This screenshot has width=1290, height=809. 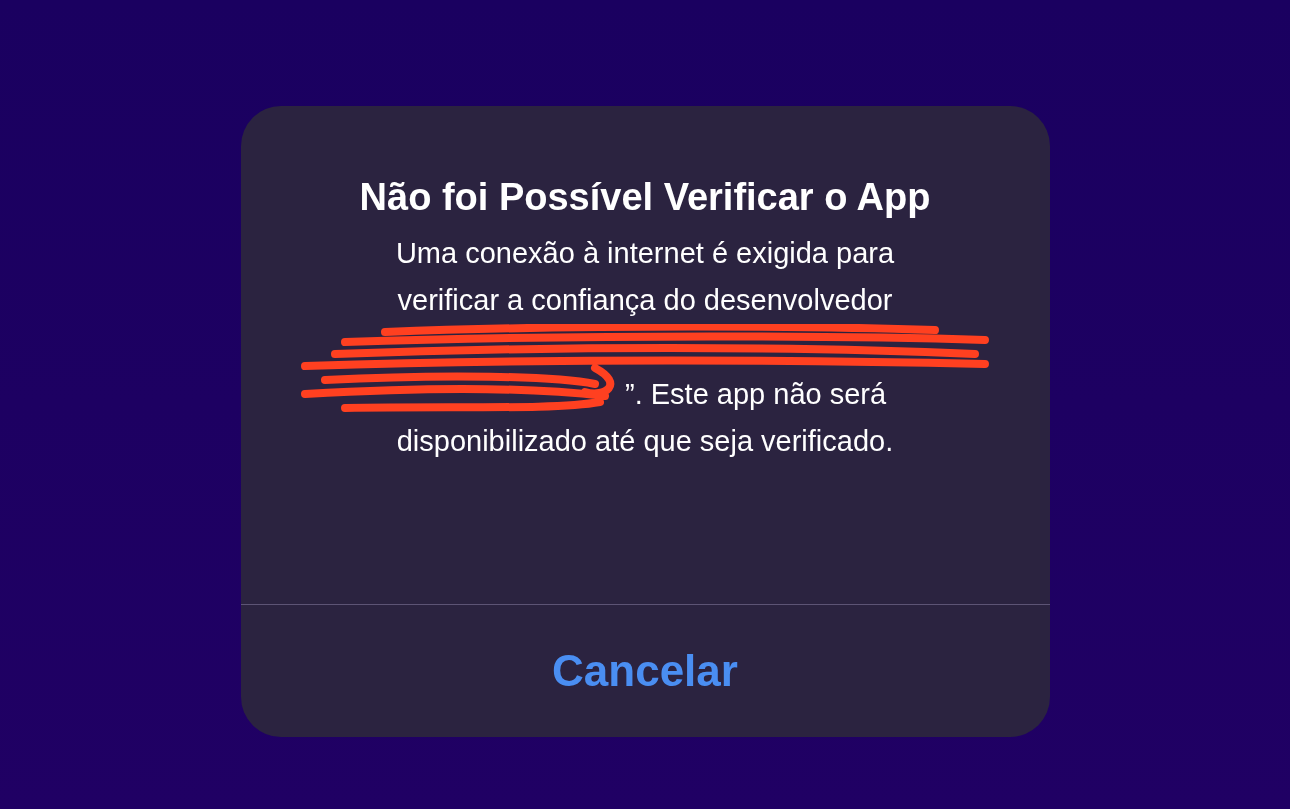 What do you see at coordinates (645, 197) in the screenshot?
I see `alert-title: Não foi Possível Verificar o App` at bounding box center [645, 197].